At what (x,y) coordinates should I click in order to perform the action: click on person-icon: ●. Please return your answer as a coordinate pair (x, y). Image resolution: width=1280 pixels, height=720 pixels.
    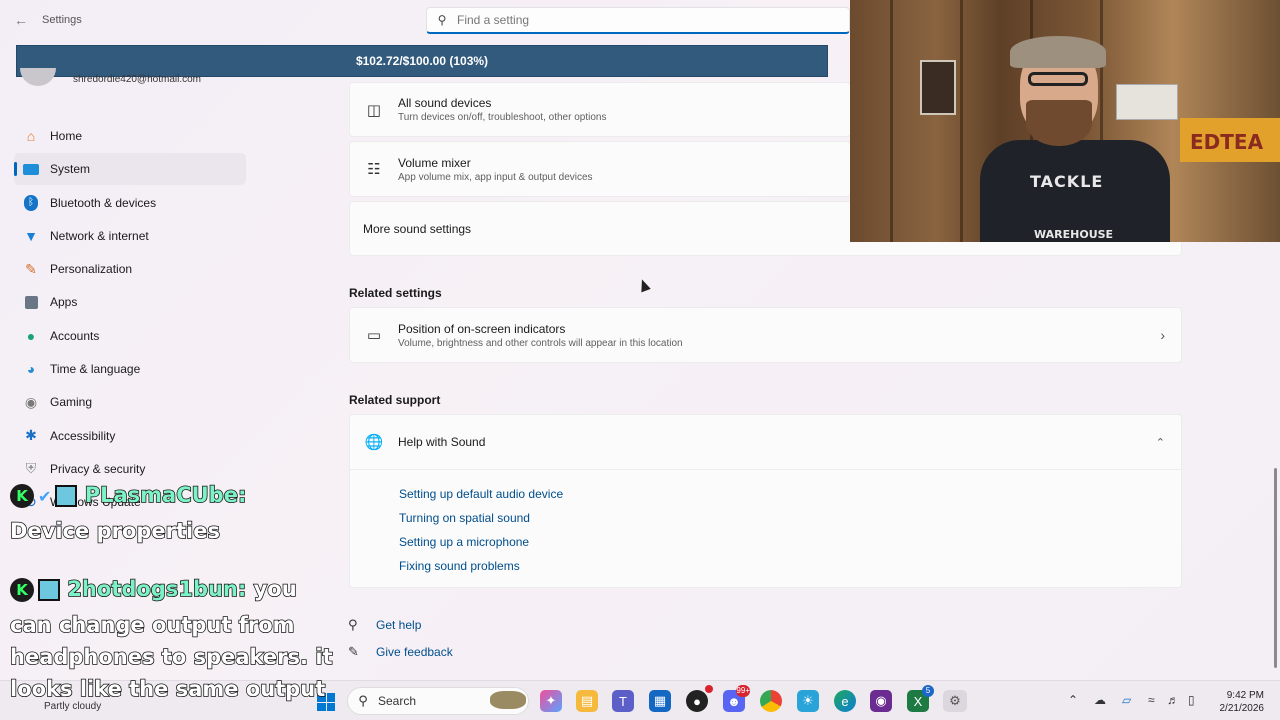
    Looking at the image, I should click on (31, 335).